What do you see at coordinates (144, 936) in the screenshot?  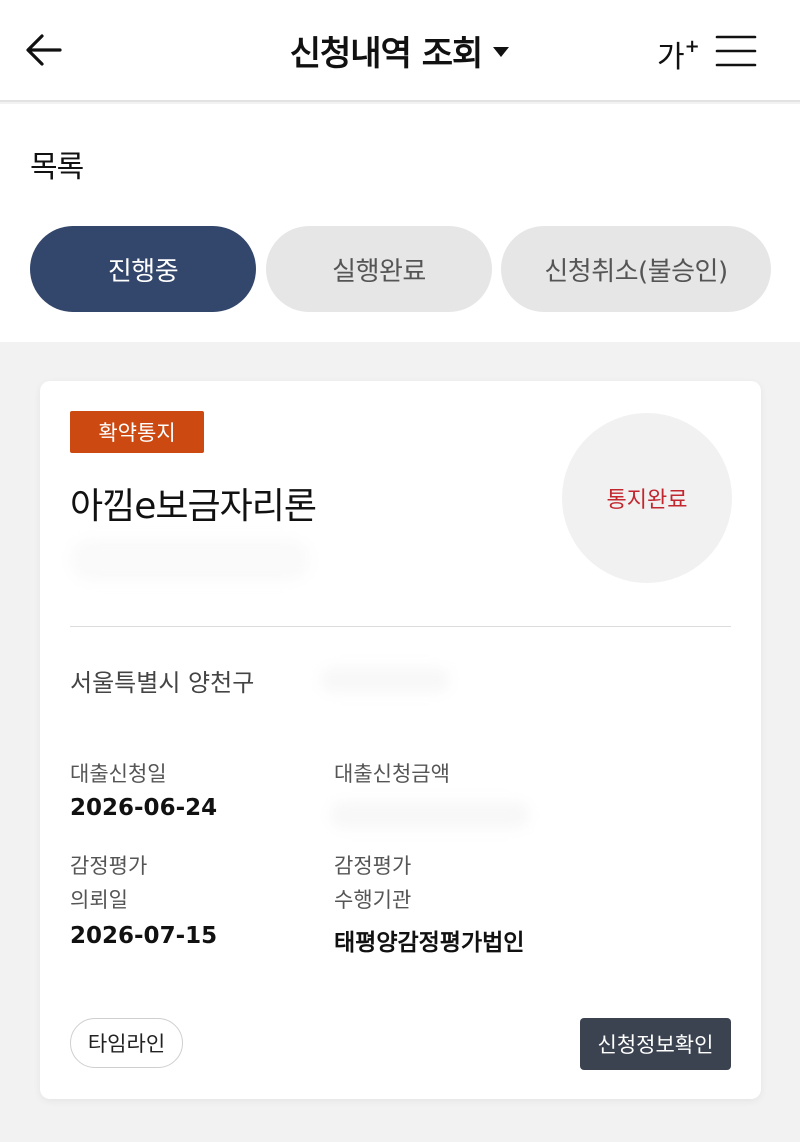 I see `appraisal-request-date: 2026-07-15` at bounding box center [144, 936].